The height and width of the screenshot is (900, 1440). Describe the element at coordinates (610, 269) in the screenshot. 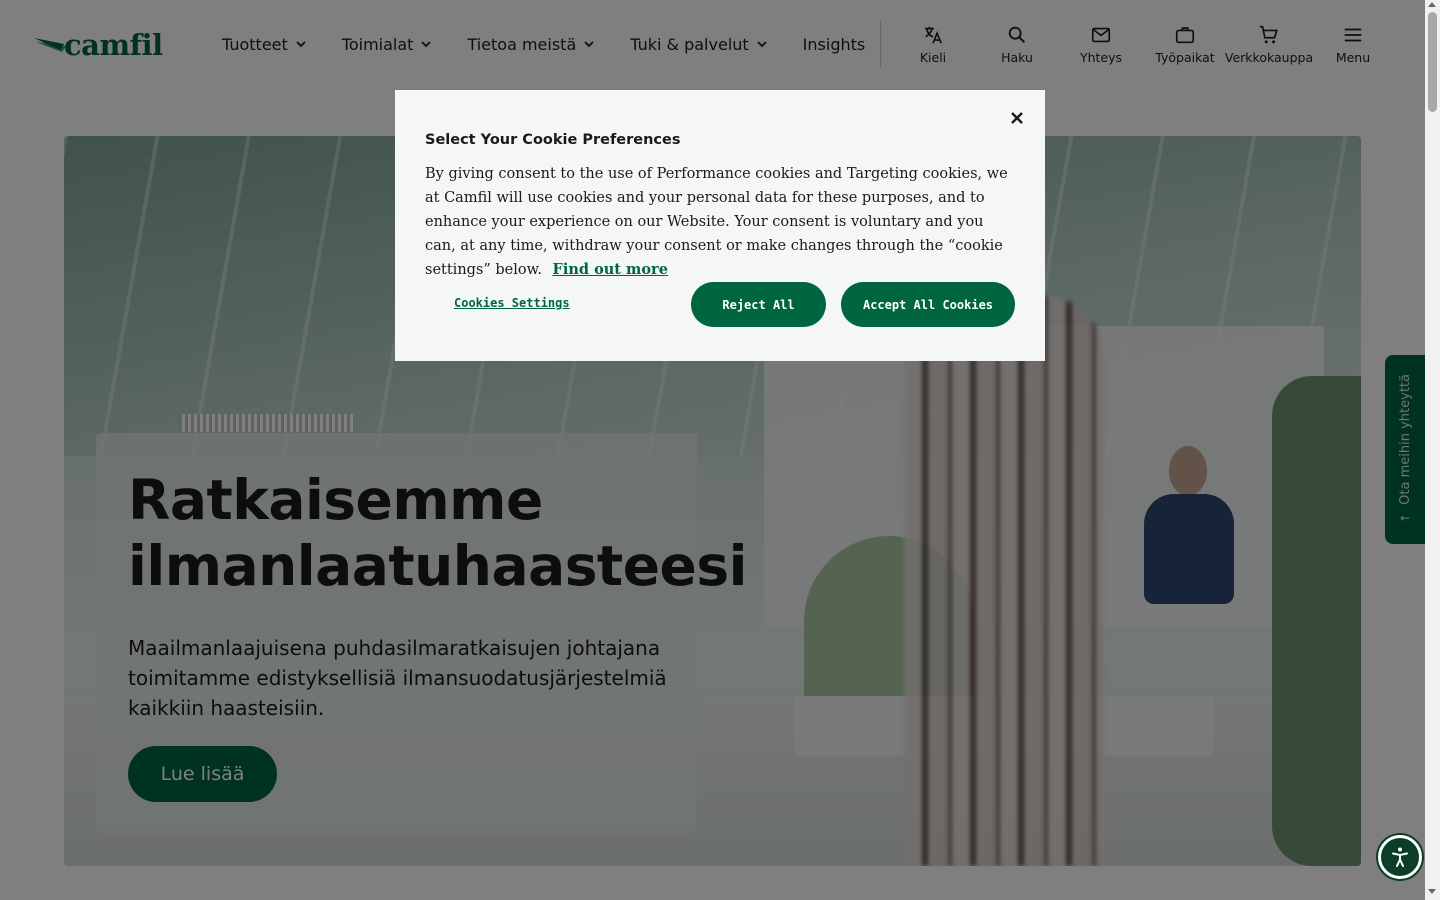

I see `find-out-more-link: Find out more` at that location.